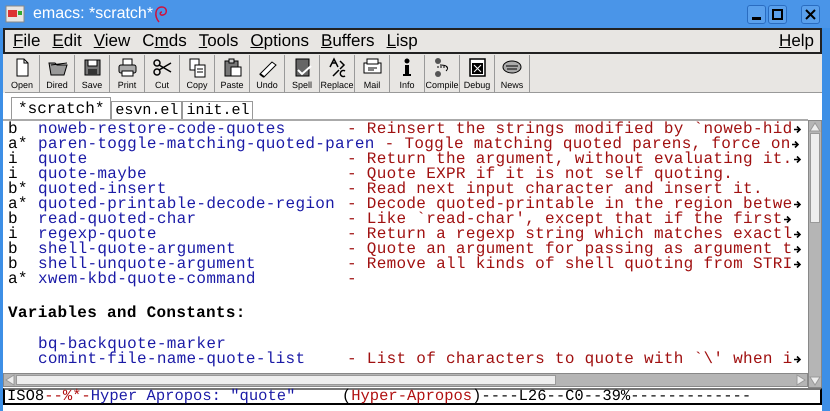 The width and height of the screenshot is (830, 411). What do you see at coordinates (146, 110) in the screenshot?
I see `buffer-tab: esvn.el` at bounding box center [146, 110].